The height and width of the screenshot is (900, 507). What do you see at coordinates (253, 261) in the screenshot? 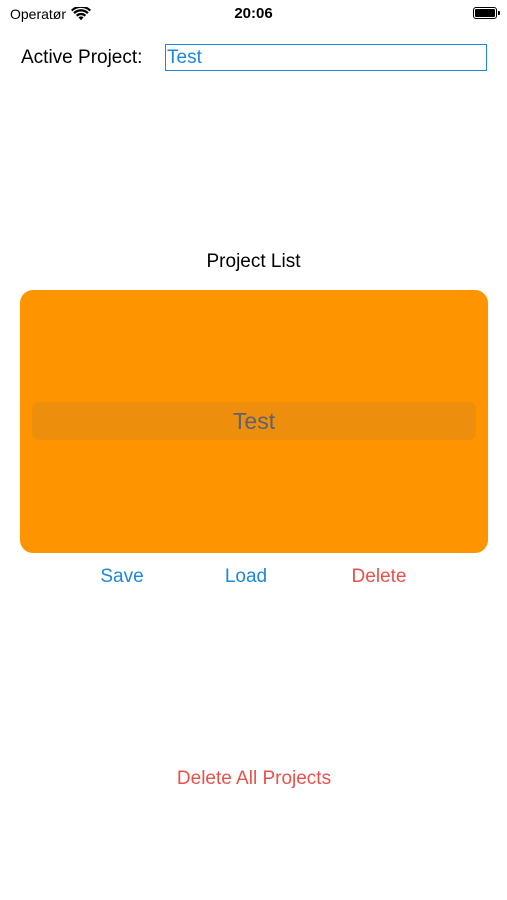
I see `project-list-title: Project List` at bounding box center [253, 261].